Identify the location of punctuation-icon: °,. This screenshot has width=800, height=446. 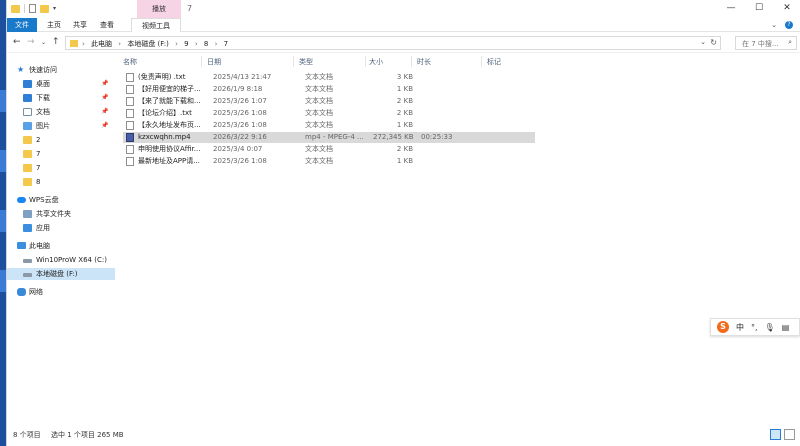
(754, 327).